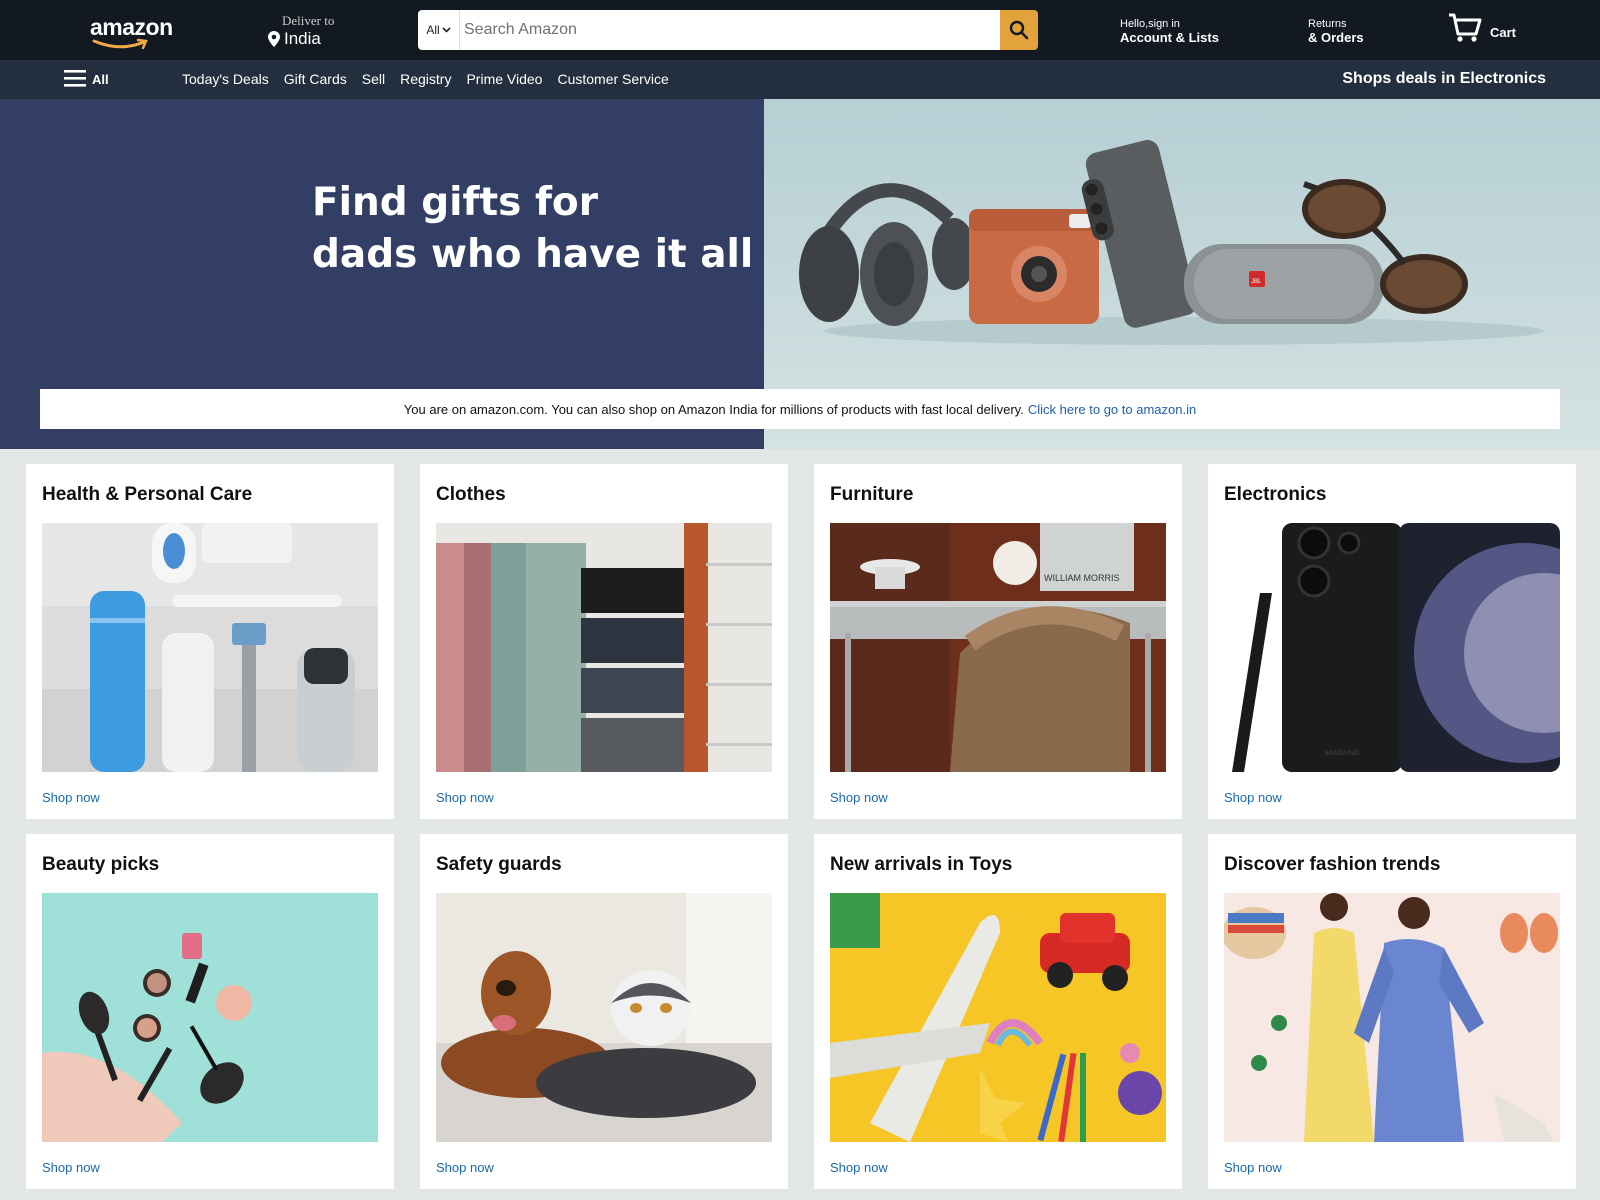  Describe the element at coordinates (1392, 1017) in the screenshot. I see `card-image-fashion` at that location.